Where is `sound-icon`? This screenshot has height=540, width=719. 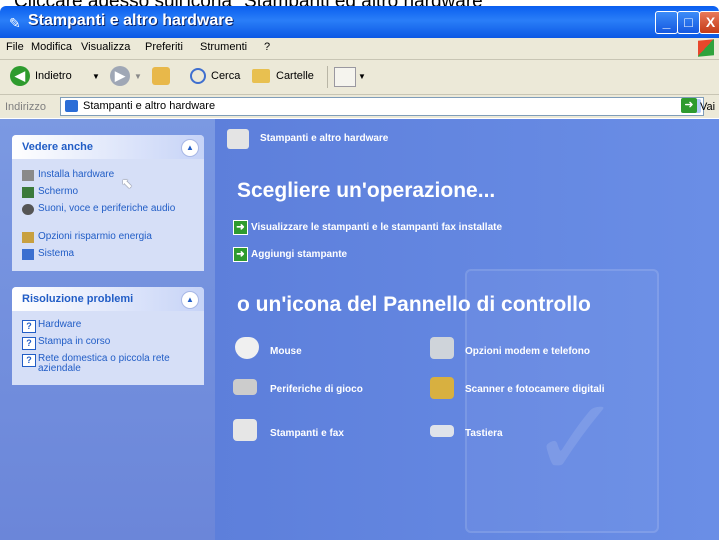
sound-icon is located at coordinates (28, 209).